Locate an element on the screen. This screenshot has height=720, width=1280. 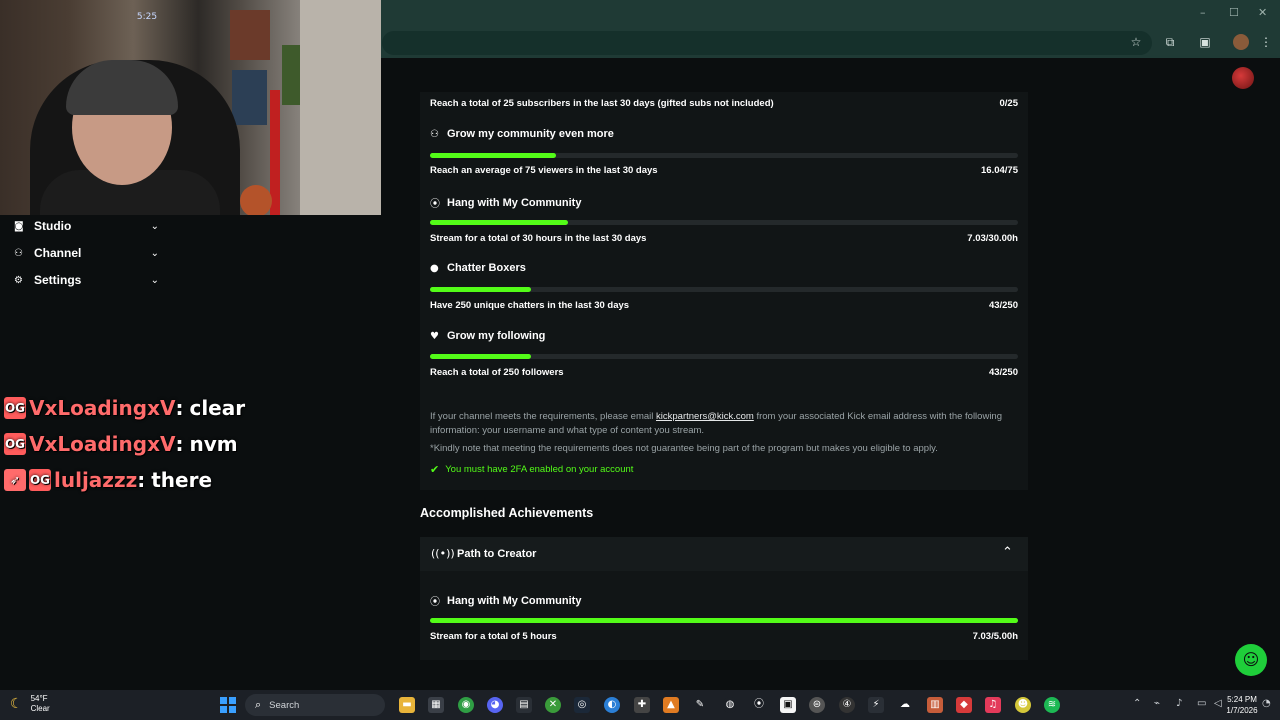
close-icon: ✕ is located at coordinates (1262, 12).